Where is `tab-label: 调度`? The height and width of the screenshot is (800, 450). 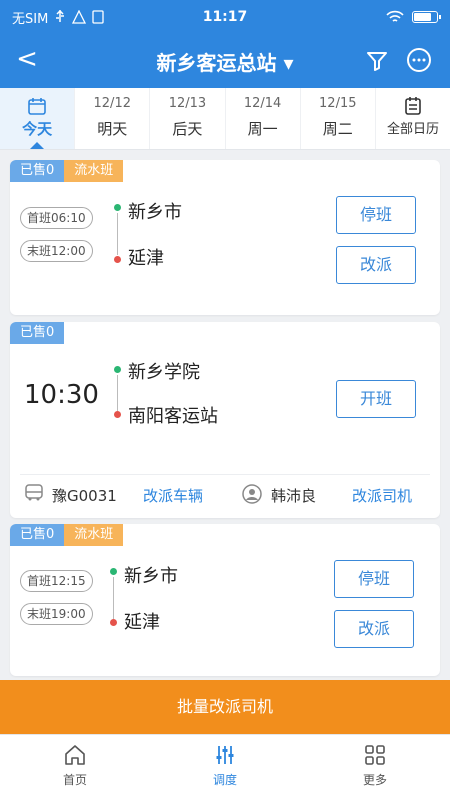 tab-label: 调度 is located at coordinates (224, 780).